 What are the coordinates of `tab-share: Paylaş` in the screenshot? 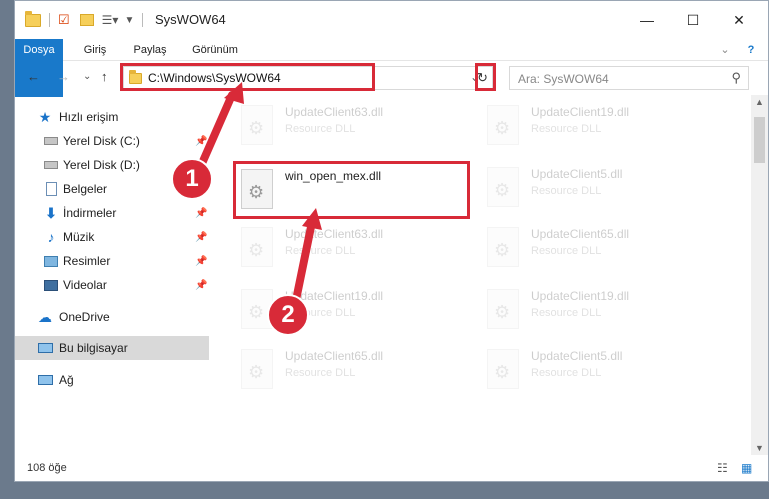 It's located at (150, 50).